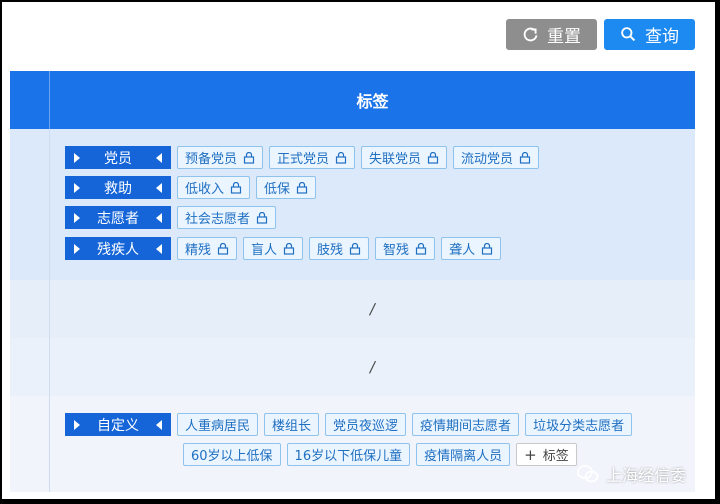  What do you see at coordinates (292, 424) in the screenshot?
I see `tag-chip: 楼组长` at bounding box center [292, 424].